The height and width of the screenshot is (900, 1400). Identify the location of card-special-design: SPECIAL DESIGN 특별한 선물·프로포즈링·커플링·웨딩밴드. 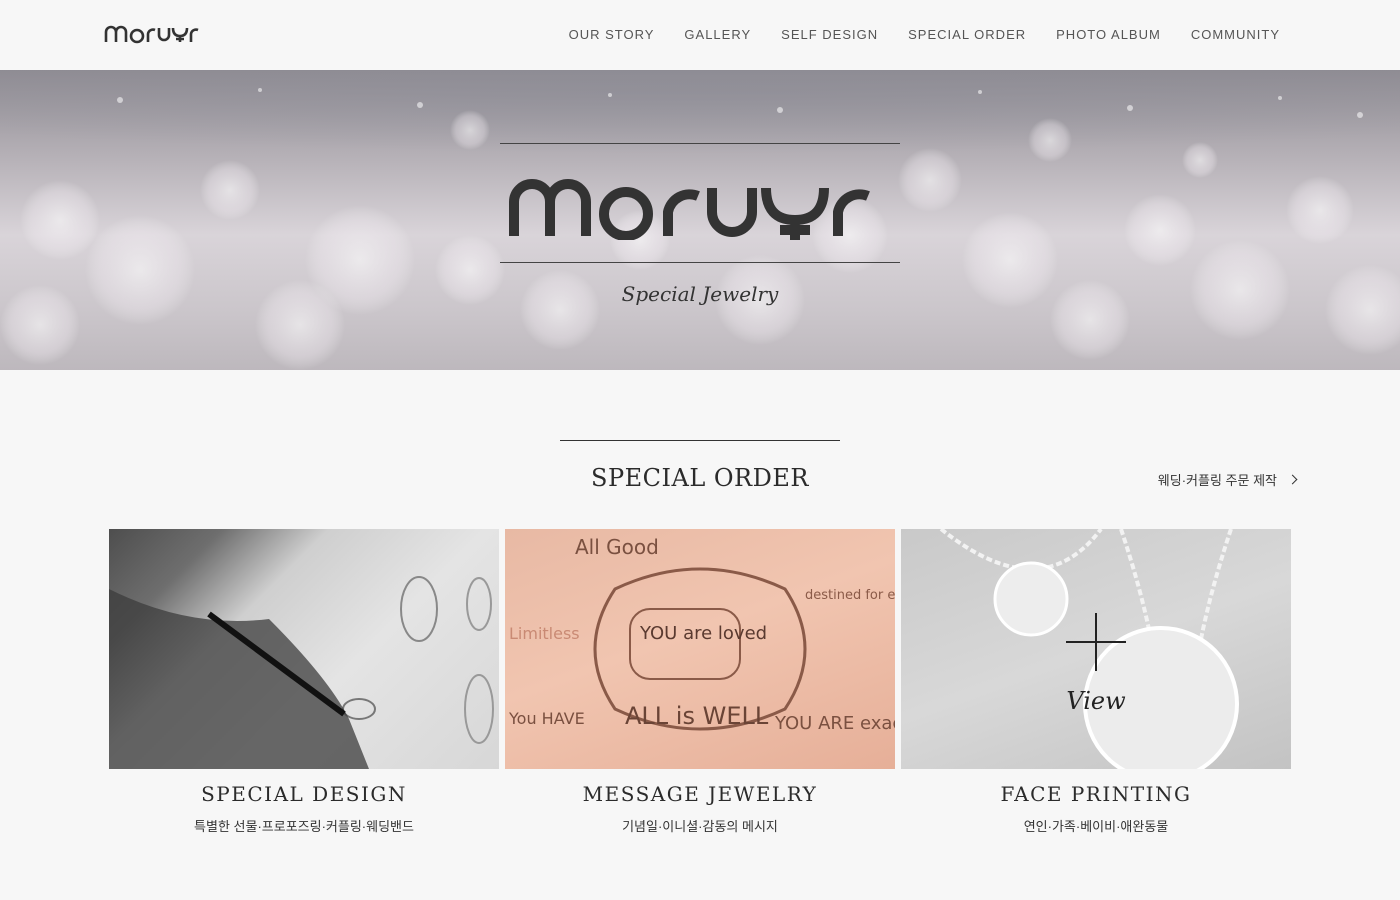
(304, 682).